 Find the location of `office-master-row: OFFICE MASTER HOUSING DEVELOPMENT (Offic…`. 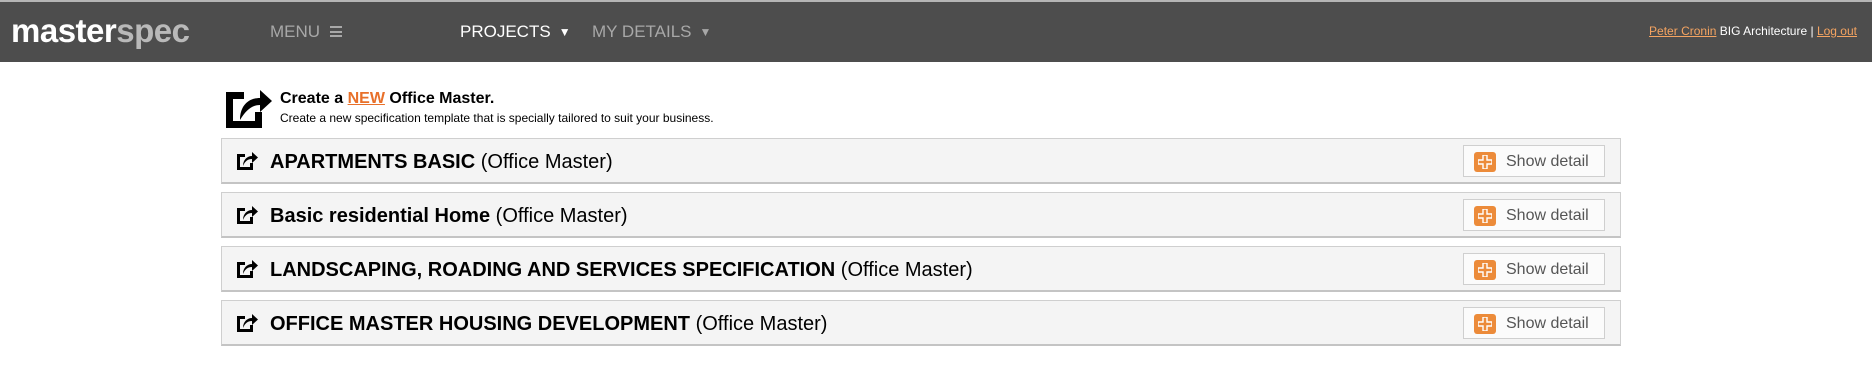

office-master-row: OFFICE MASTER HOUSING DEVELOPMENT (Offic… is located at coordinates (921, 323).